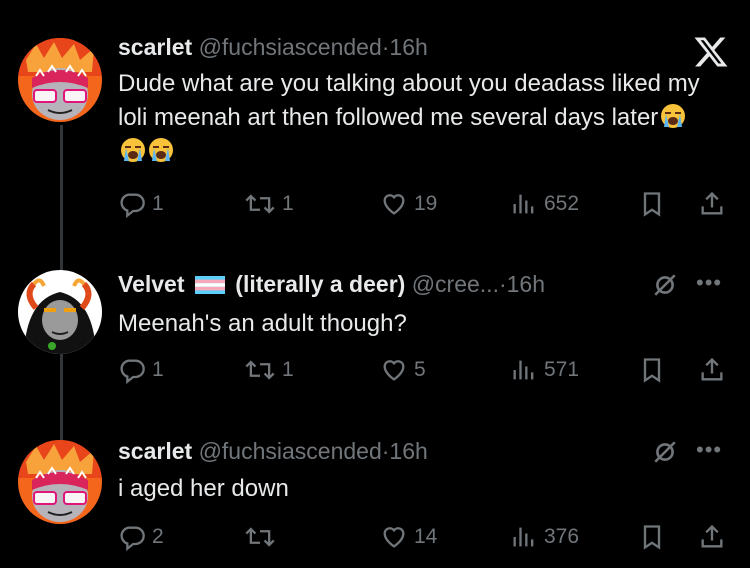 The width and height of the screenshot is (750, 568). I want to click on tweet-actions: 2 14 376, so click(428, 540).